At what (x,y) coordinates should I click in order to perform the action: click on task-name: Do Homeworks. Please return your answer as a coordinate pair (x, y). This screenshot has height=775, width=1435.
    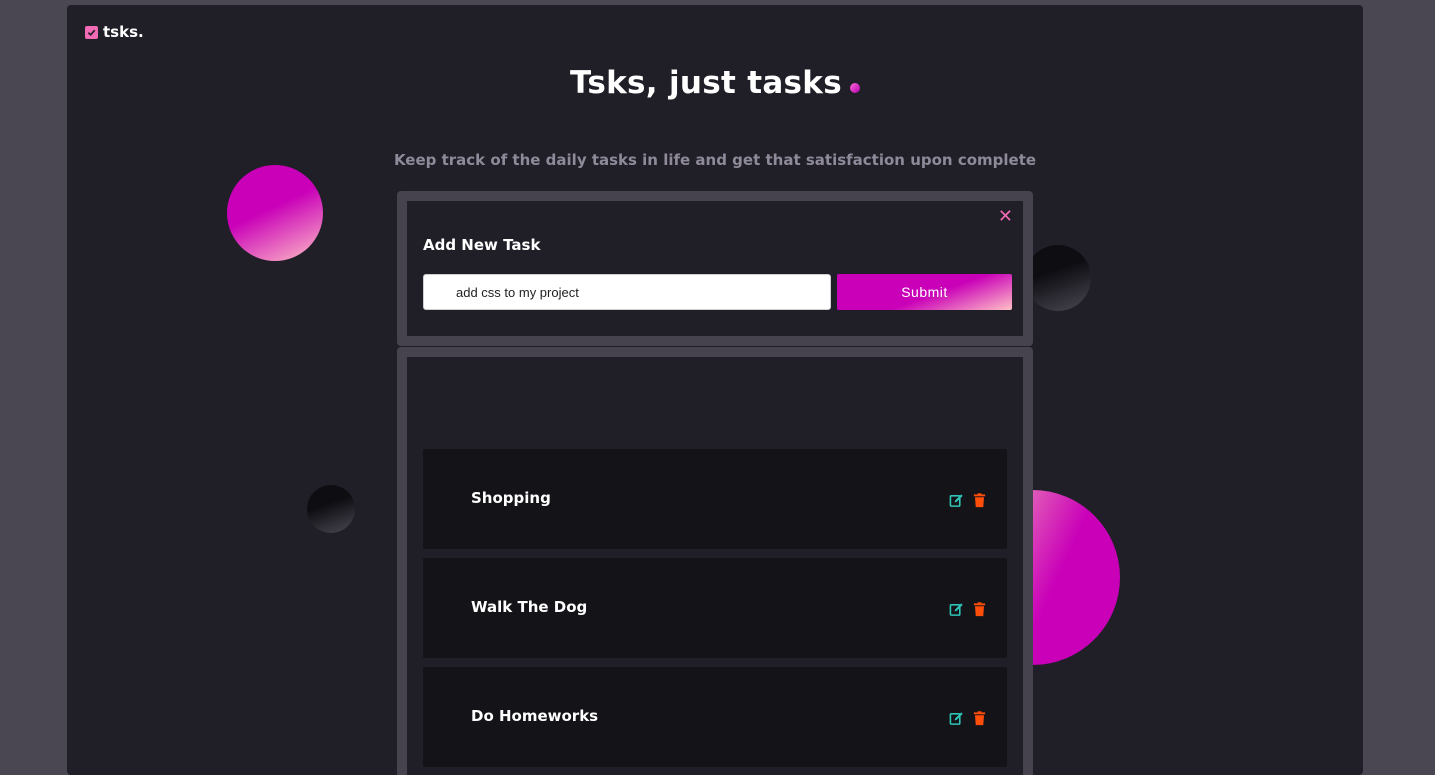
    Looking at the image, I should click on (535, 716).